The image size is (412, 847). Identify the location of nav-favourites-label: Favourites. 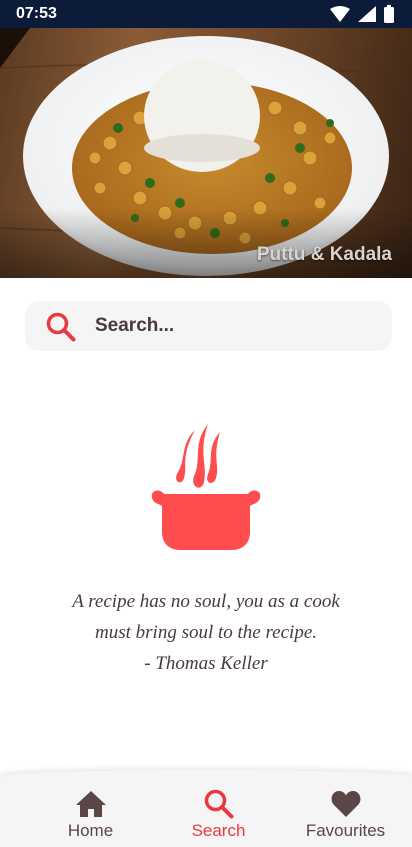
(345, 830).